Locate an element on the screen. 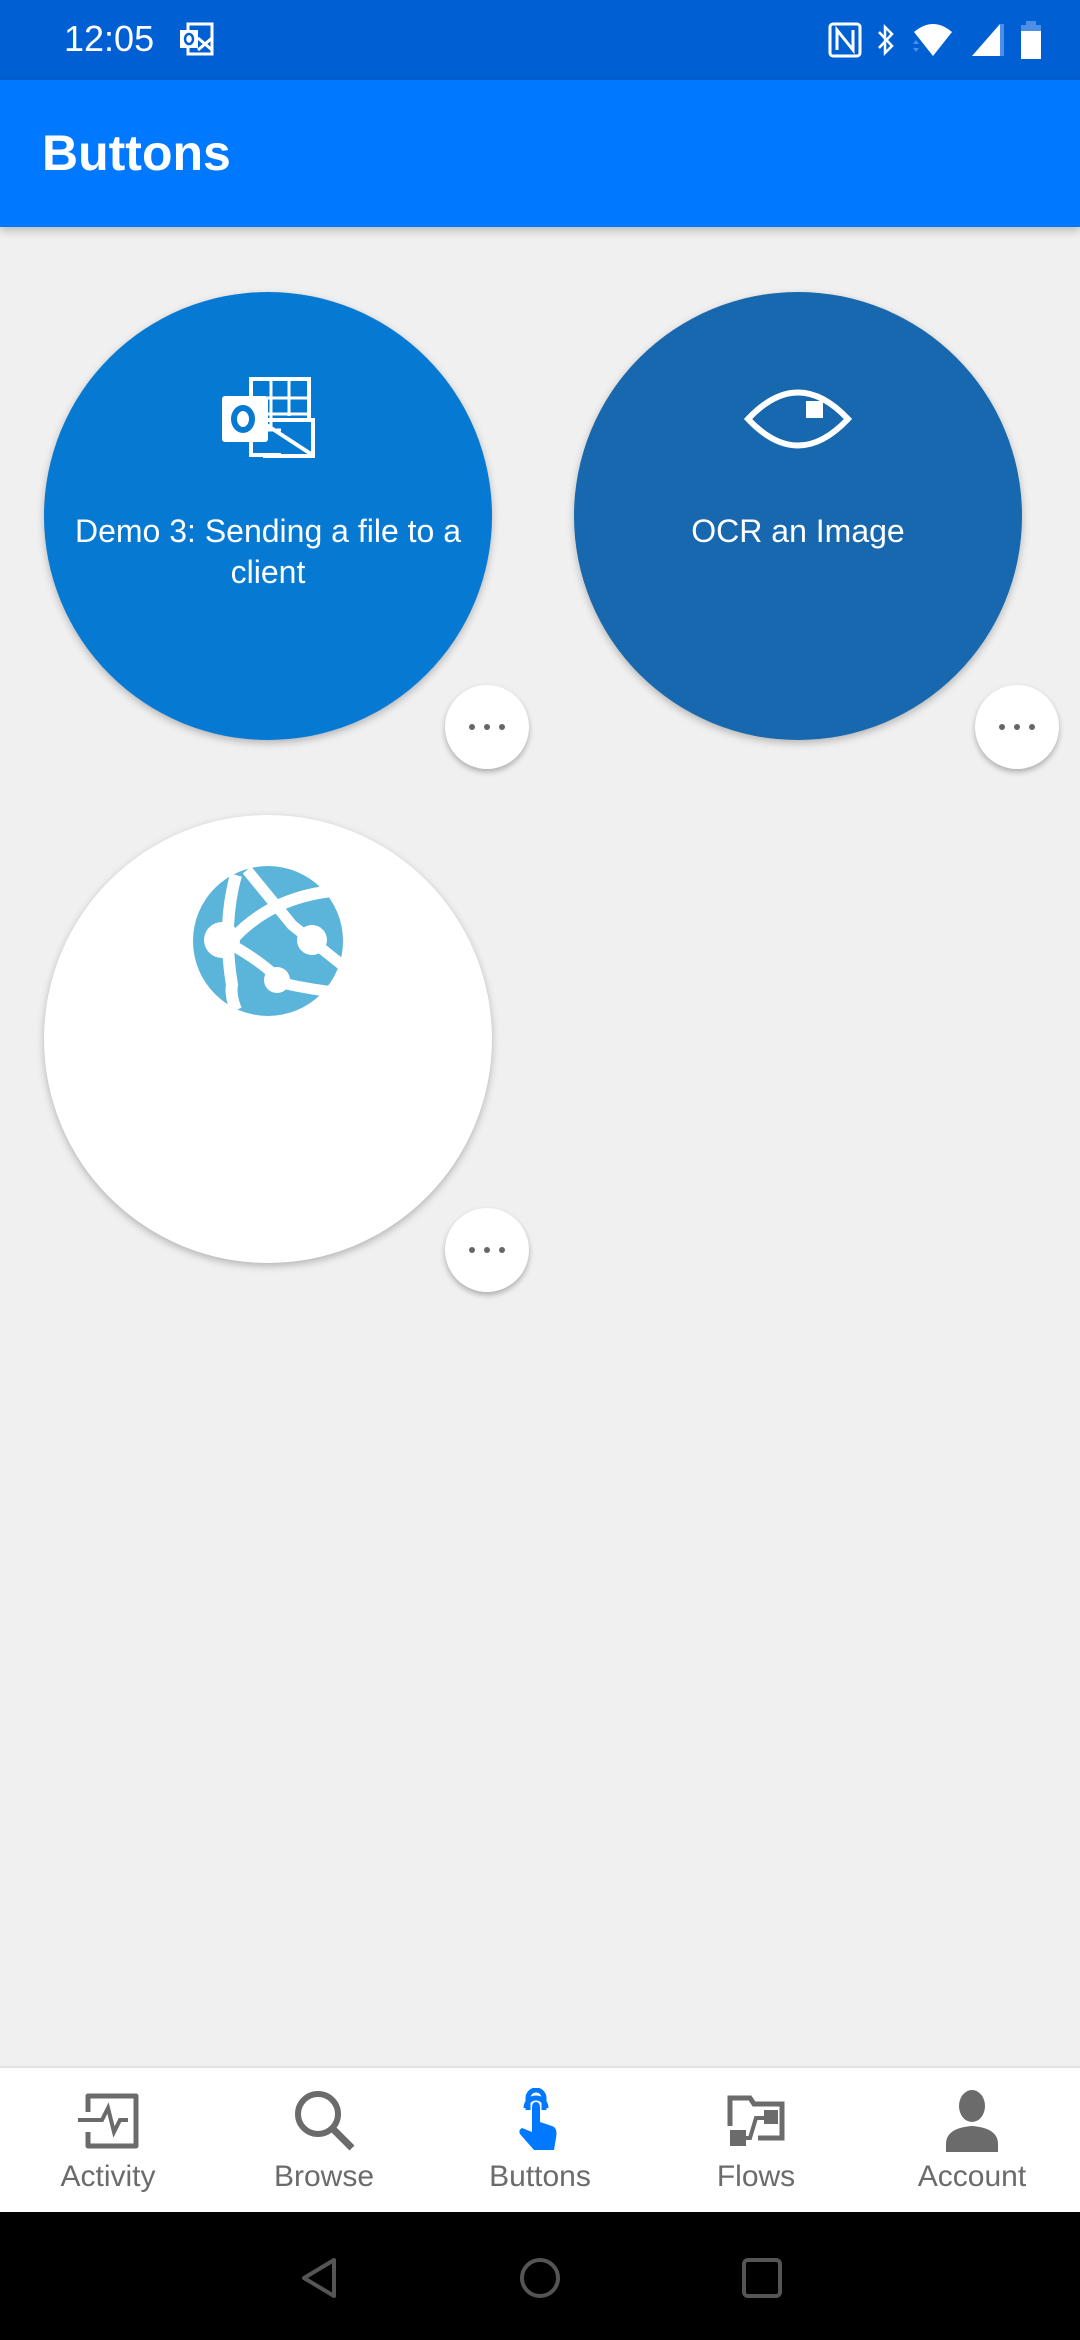 The image size is (1080, 2340). button-tile-outlook: Demo 3: Sending a file to a client is located at coordinates (268, 516).